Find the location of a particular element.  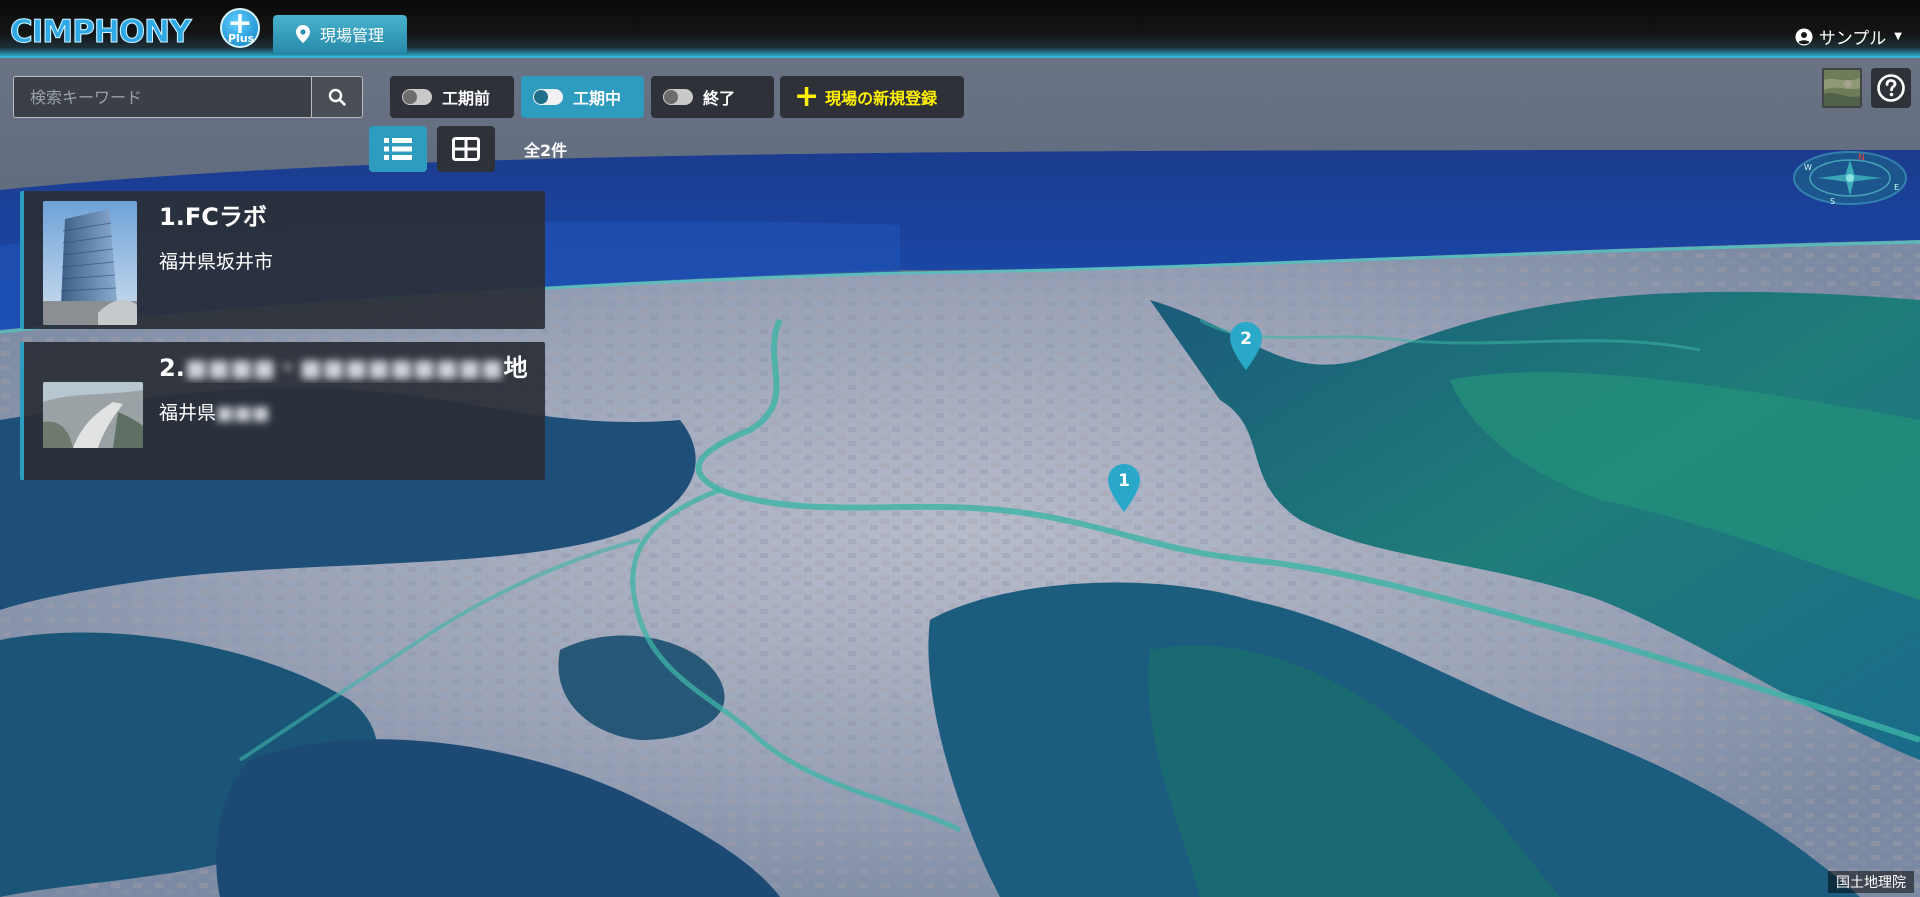

user-circle-icon is located at coordinates (1804, 36).